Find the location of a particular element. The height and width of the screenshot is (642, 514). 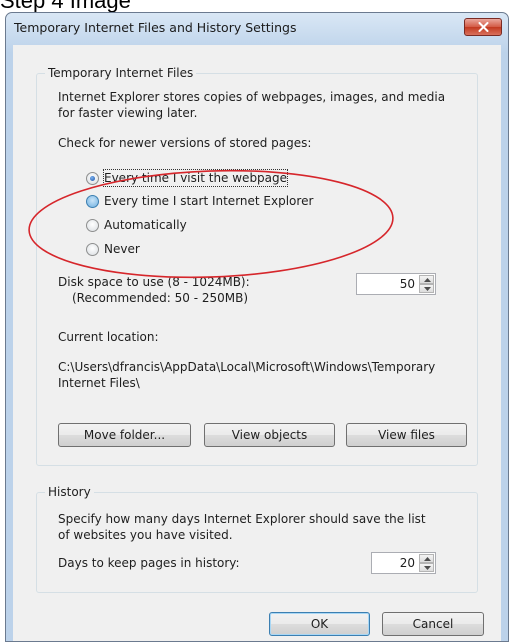

history-days-up-button is located at coordinates (426, 558).